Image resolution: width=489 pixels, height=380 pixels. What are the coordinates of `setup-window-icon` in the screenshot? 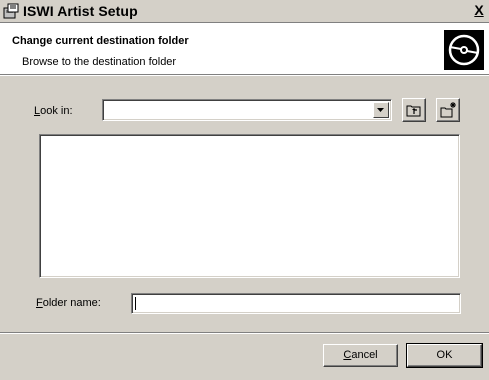 It's located at (11, 11).